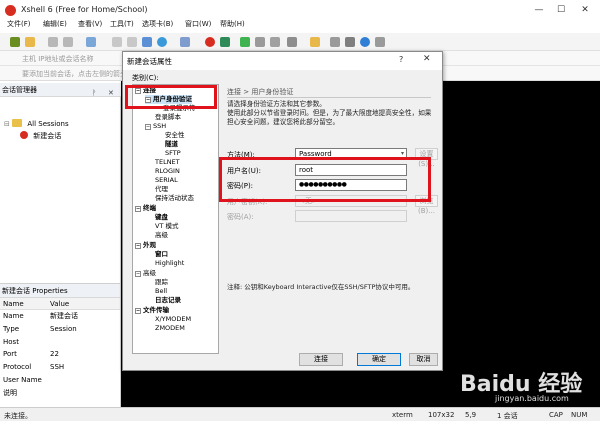 Image resolution: width=600 pixels, height=421 pixels. Describe the element at coordinates (185, 42) in the screenshot. I see `font-icon` at that location.